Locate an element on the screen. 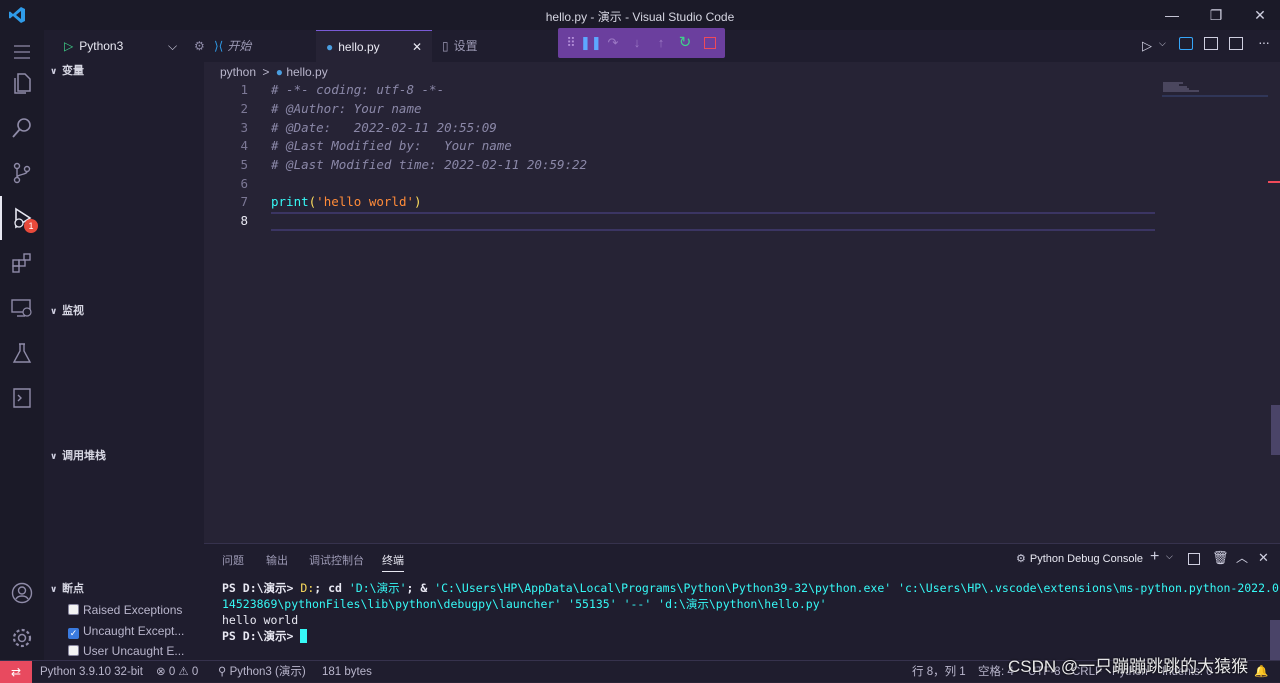  terminal-select: ⚙ Python Debug Console is located at coordinates (1079, 558).